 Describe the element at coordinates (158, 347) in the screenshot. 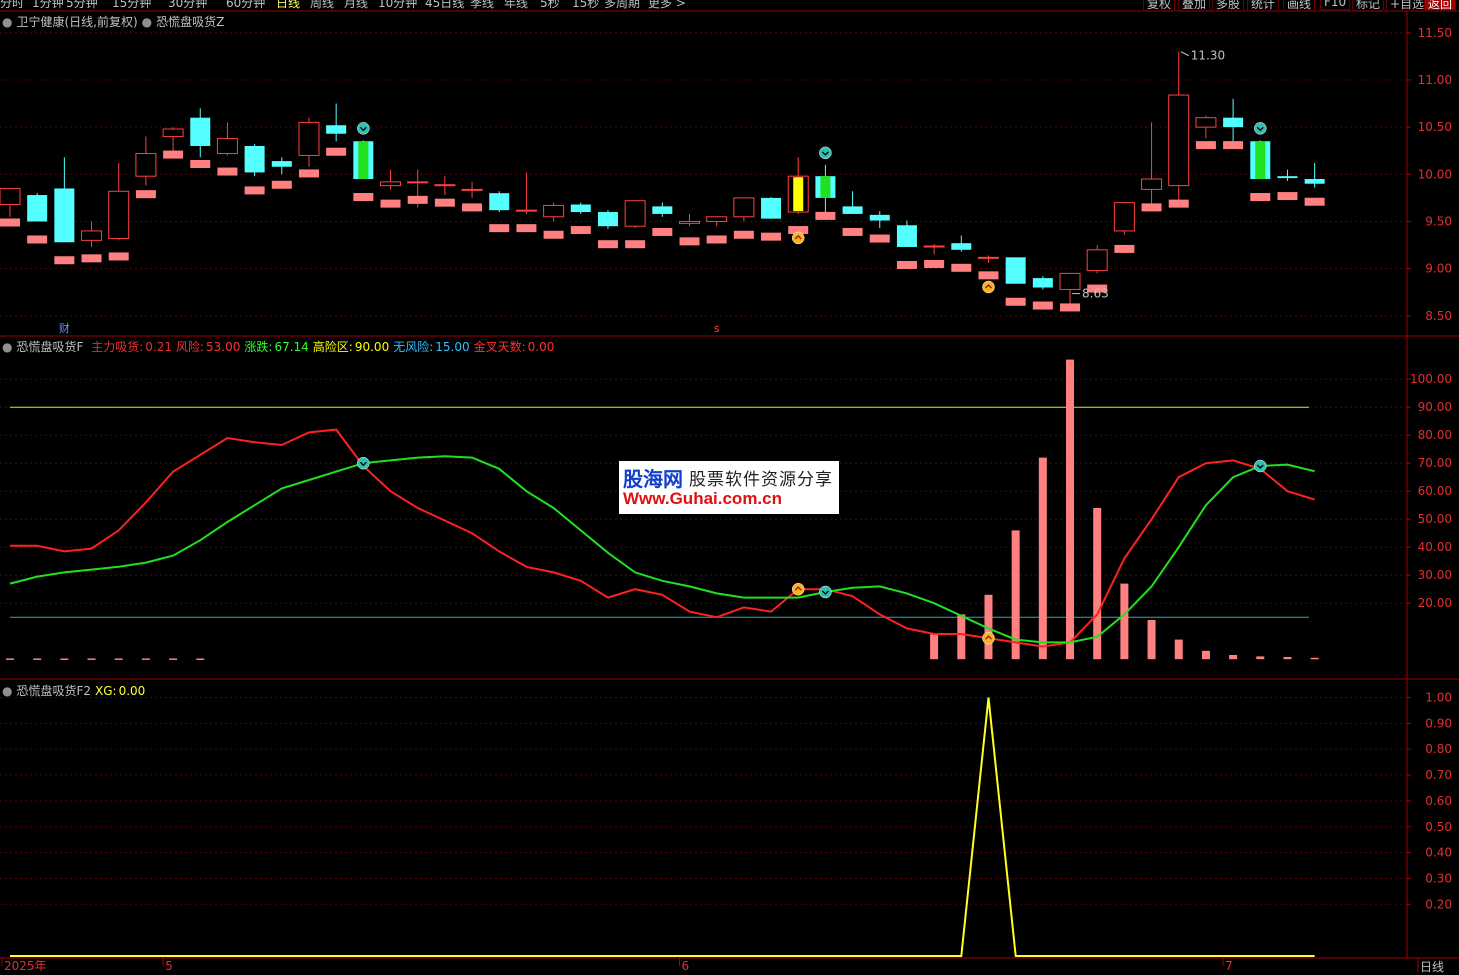

I see `legend-value: 0.21` at that location.